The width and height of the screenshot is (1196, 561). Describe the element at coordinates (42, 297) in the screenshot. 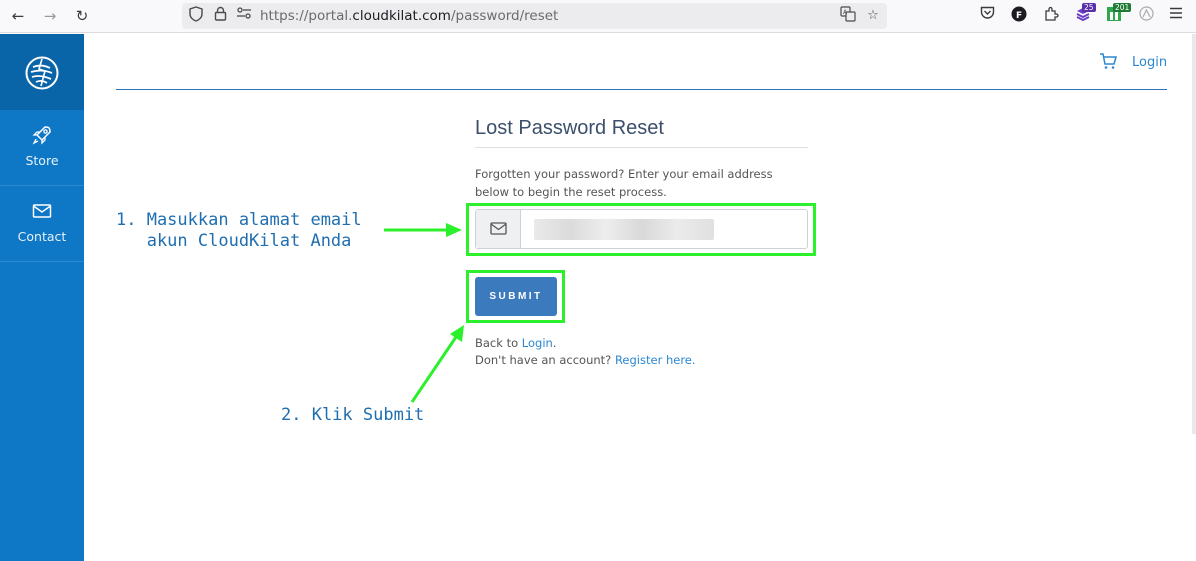

I see `sidebar: Store Contact` at that location.